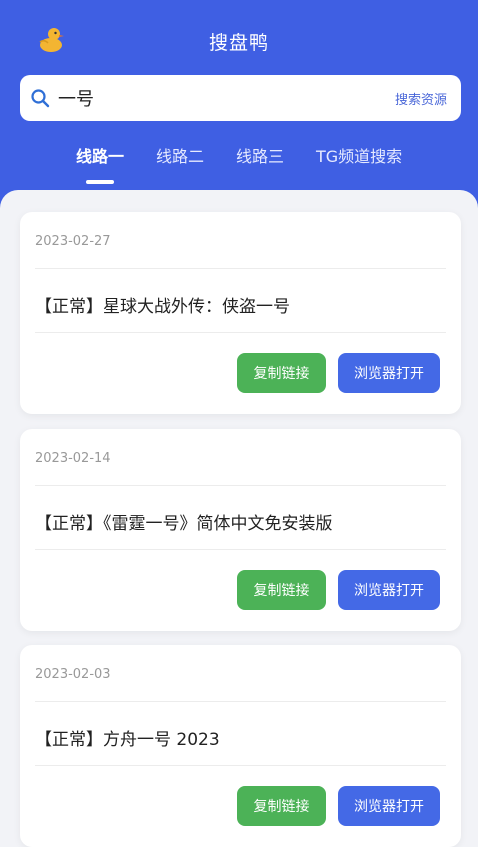 The image size is (478, 847). I want to click on result-title: 【正常】《雷霆一号》简体中文免安装版, so click(184, 524).